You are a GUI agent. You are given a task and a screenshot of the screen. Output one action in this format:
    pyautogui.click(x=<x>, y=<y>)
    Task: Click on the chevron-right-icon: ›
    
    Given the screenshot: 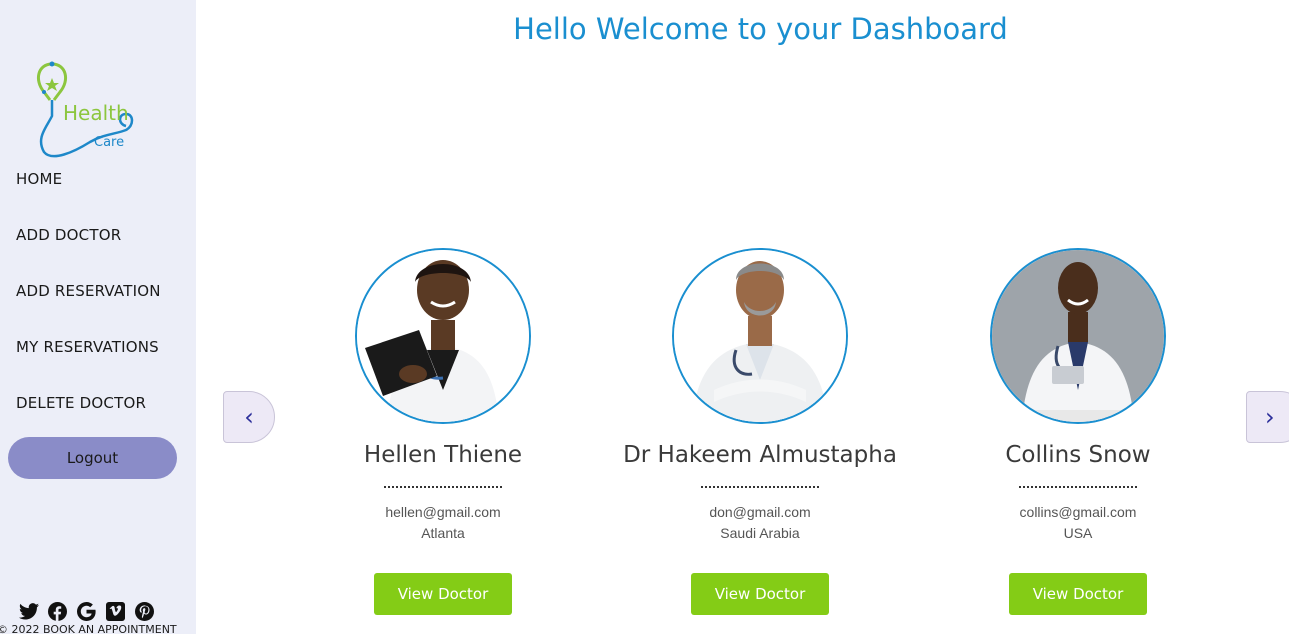 What is the action you would take?
    pyautogui.click(x=1270, y=417)
    